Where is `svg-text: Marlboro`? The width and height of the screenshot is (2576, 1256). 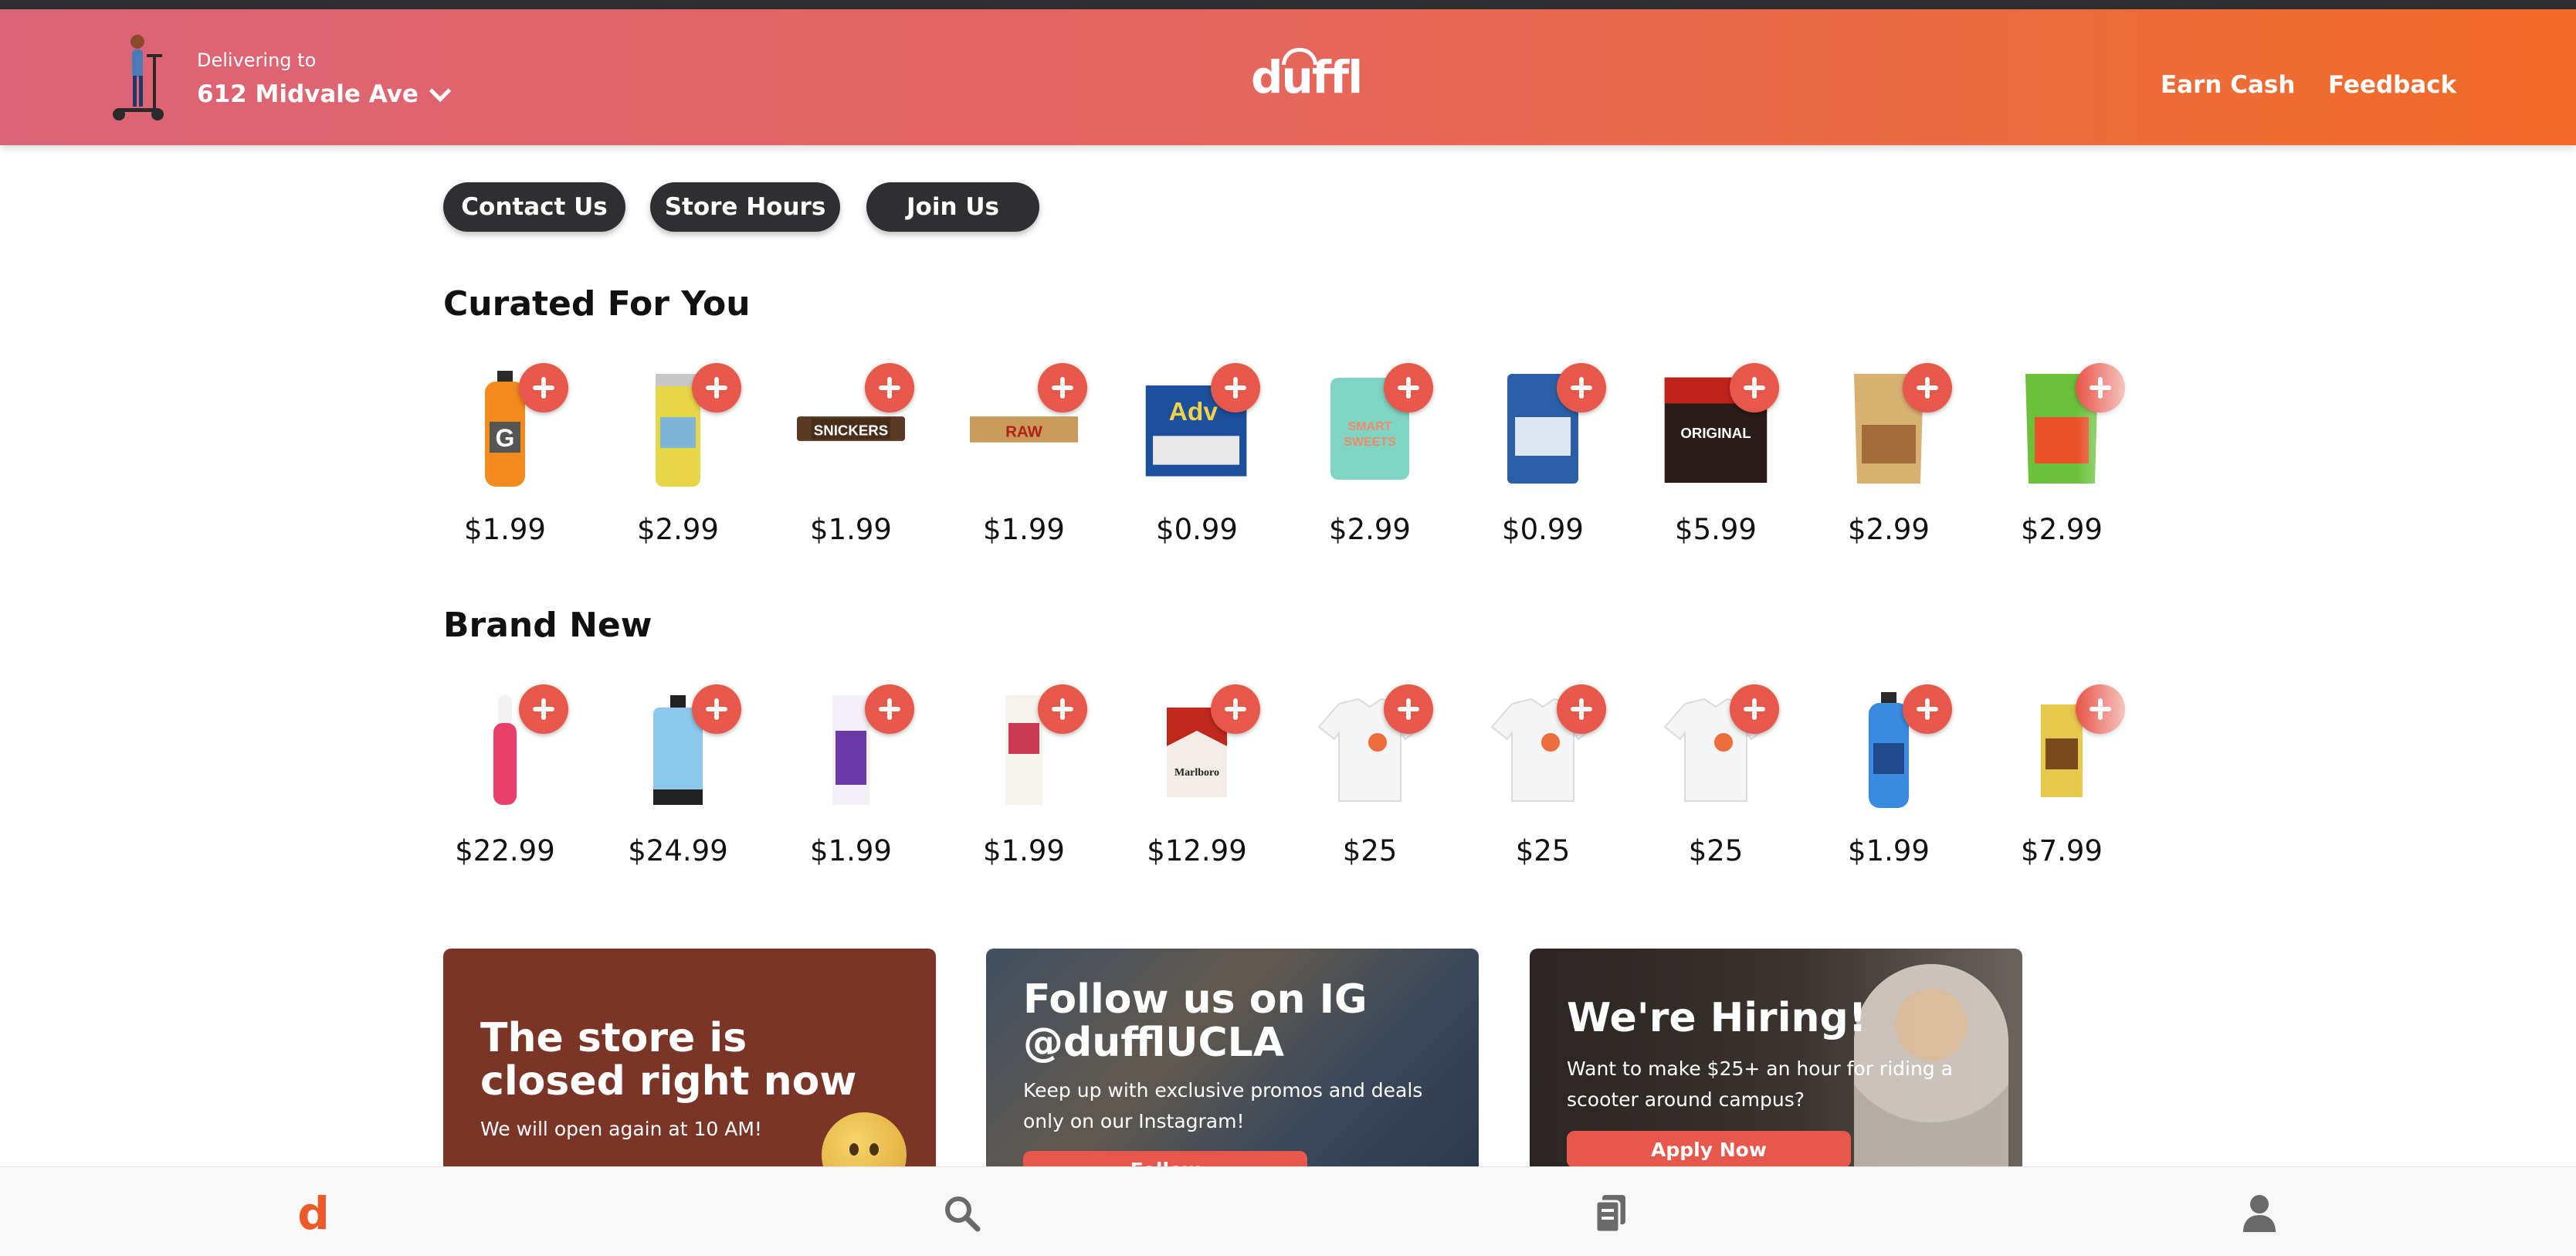
svg-text: Marlboro is located at coordinates (1196, 773).